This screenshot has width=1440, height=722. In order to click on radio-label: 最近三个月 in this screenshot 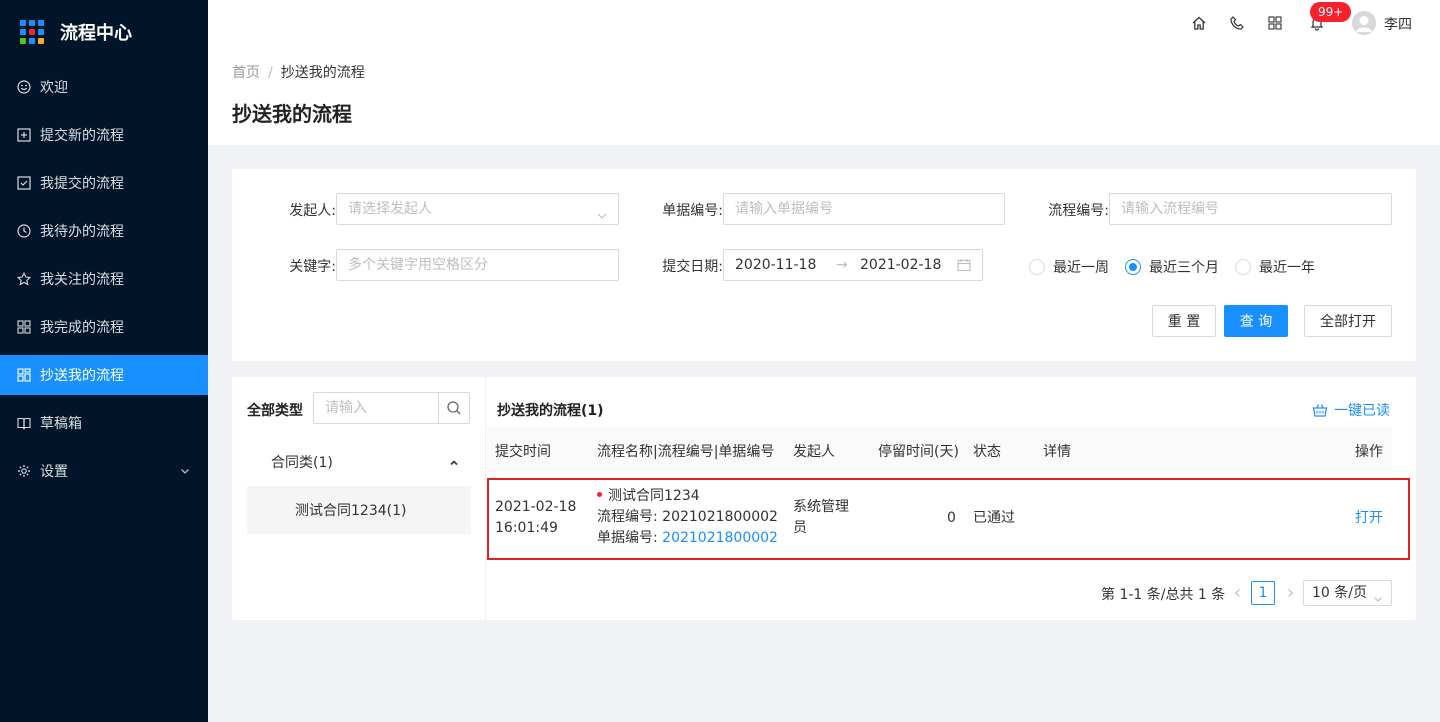, I will do `click(1184, 268)`.